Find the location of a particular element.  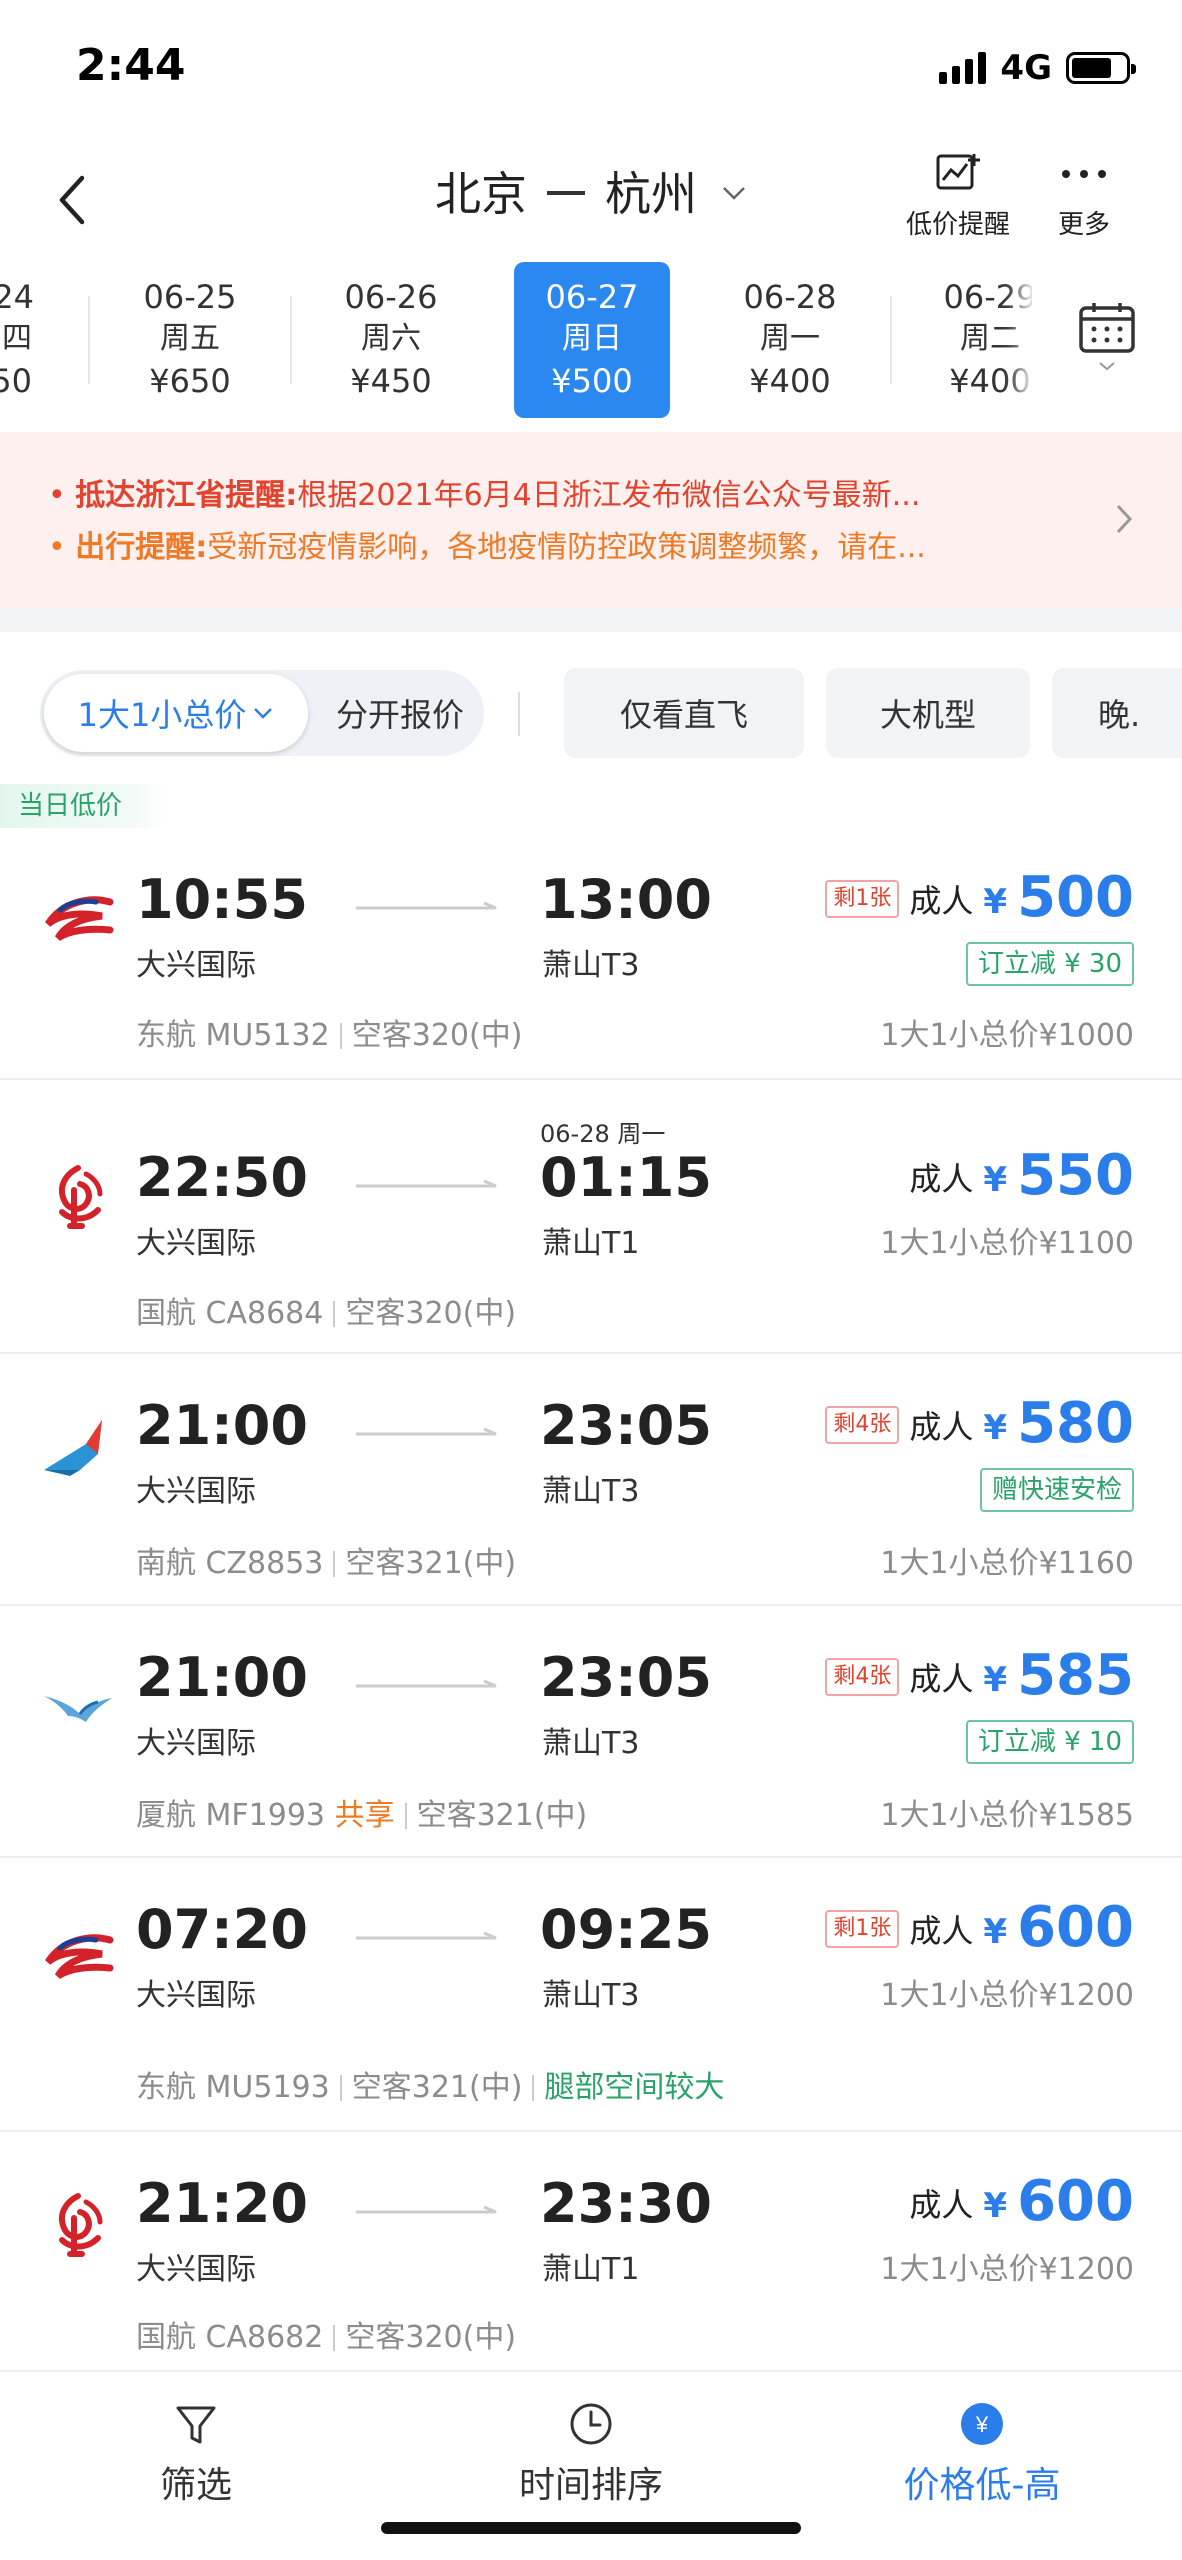

evening-chip: 晚. is located at coordinates (1117, 713).